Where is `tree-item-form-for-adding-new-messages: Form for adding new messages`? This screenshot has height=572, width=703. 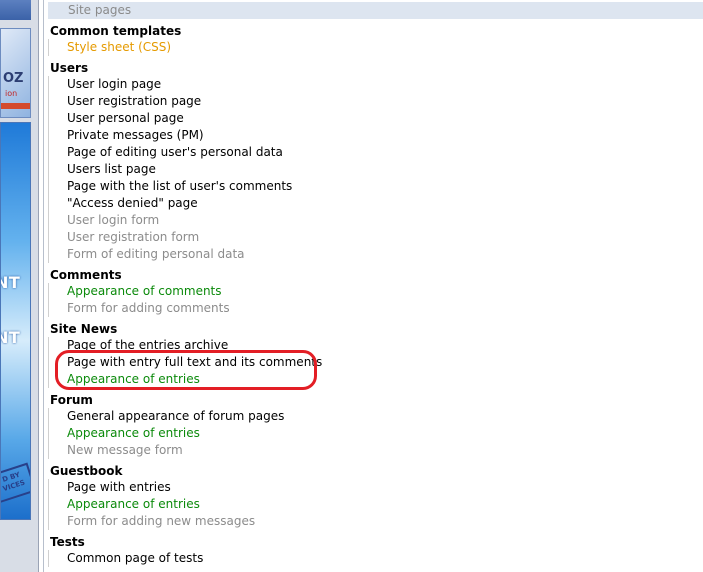 tree-item-form-for-adding-new-messages: Form for adding new messages is located at coordinates (161, 521).